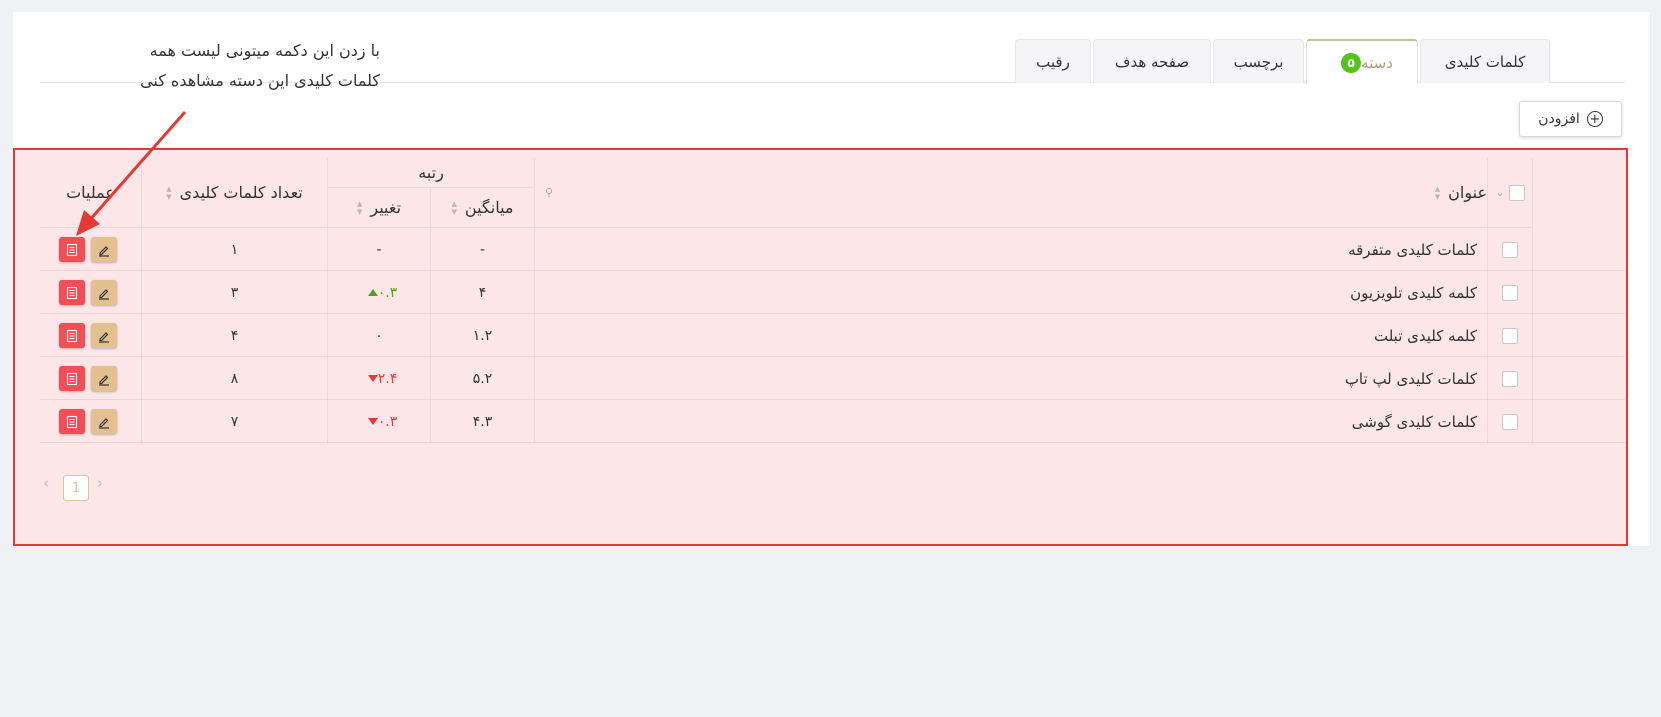 Image resolution: width=1661 pixels, height=717 pixels. What do you see at coordinates (483, 335) in the screenshot?
I see `row-average: ۱.۲` at bounding box center [483, 335].